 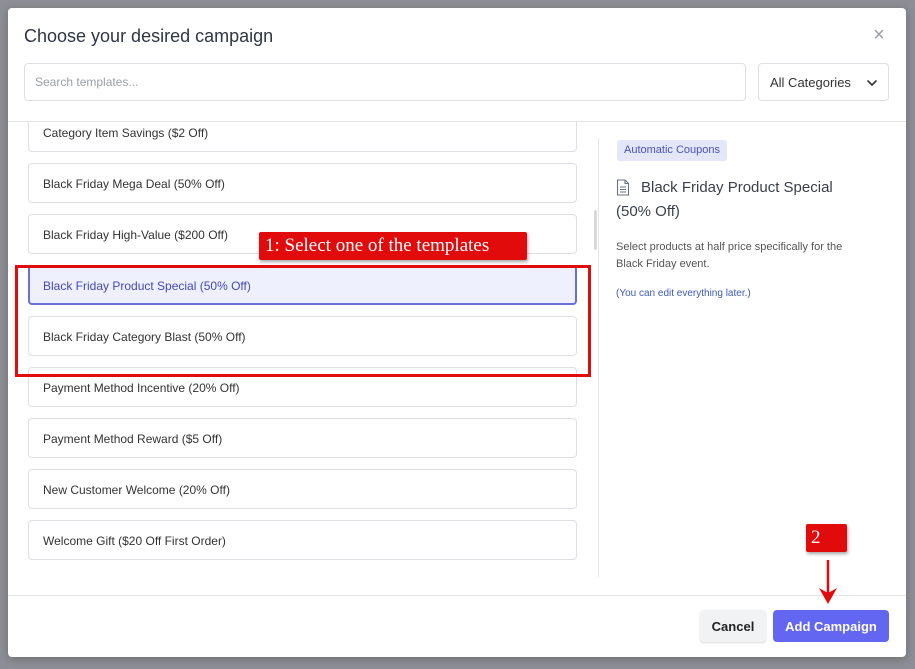 I want to click on category-select-value: All Categories, so click(x=810, y=82).